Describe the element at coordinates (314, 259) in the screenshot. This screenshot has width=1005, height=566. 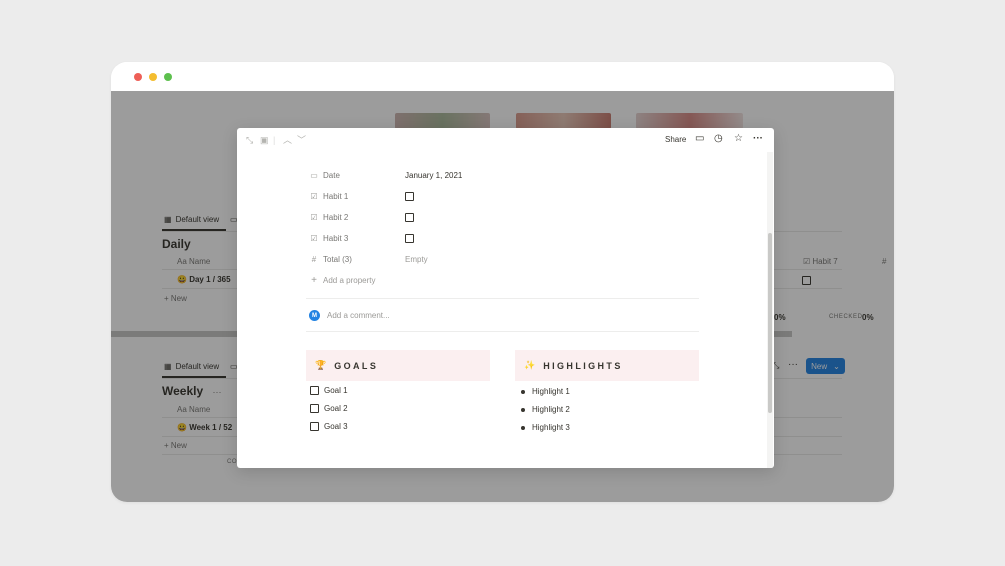
I see `number-icon: #` at that location.